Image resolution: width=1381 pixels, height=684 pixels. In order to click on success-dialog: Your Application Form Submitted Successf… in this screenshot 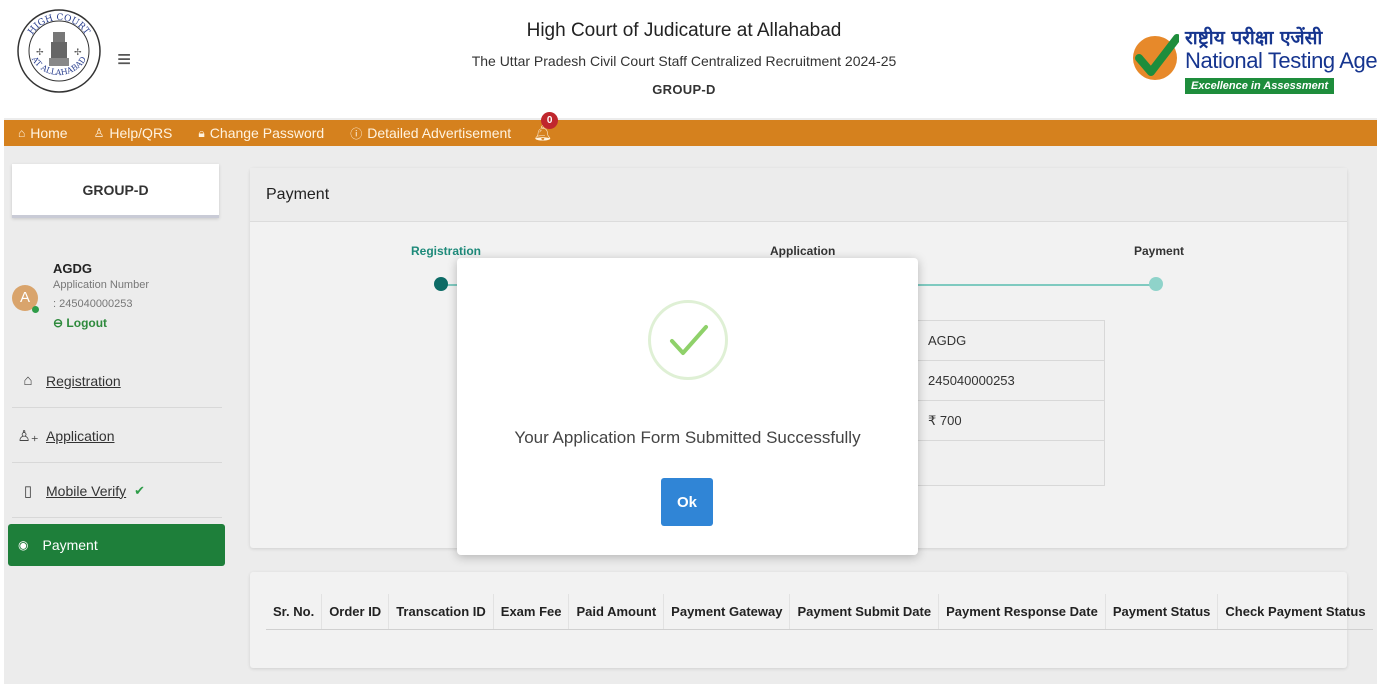, I will do `click(687, 406)`.